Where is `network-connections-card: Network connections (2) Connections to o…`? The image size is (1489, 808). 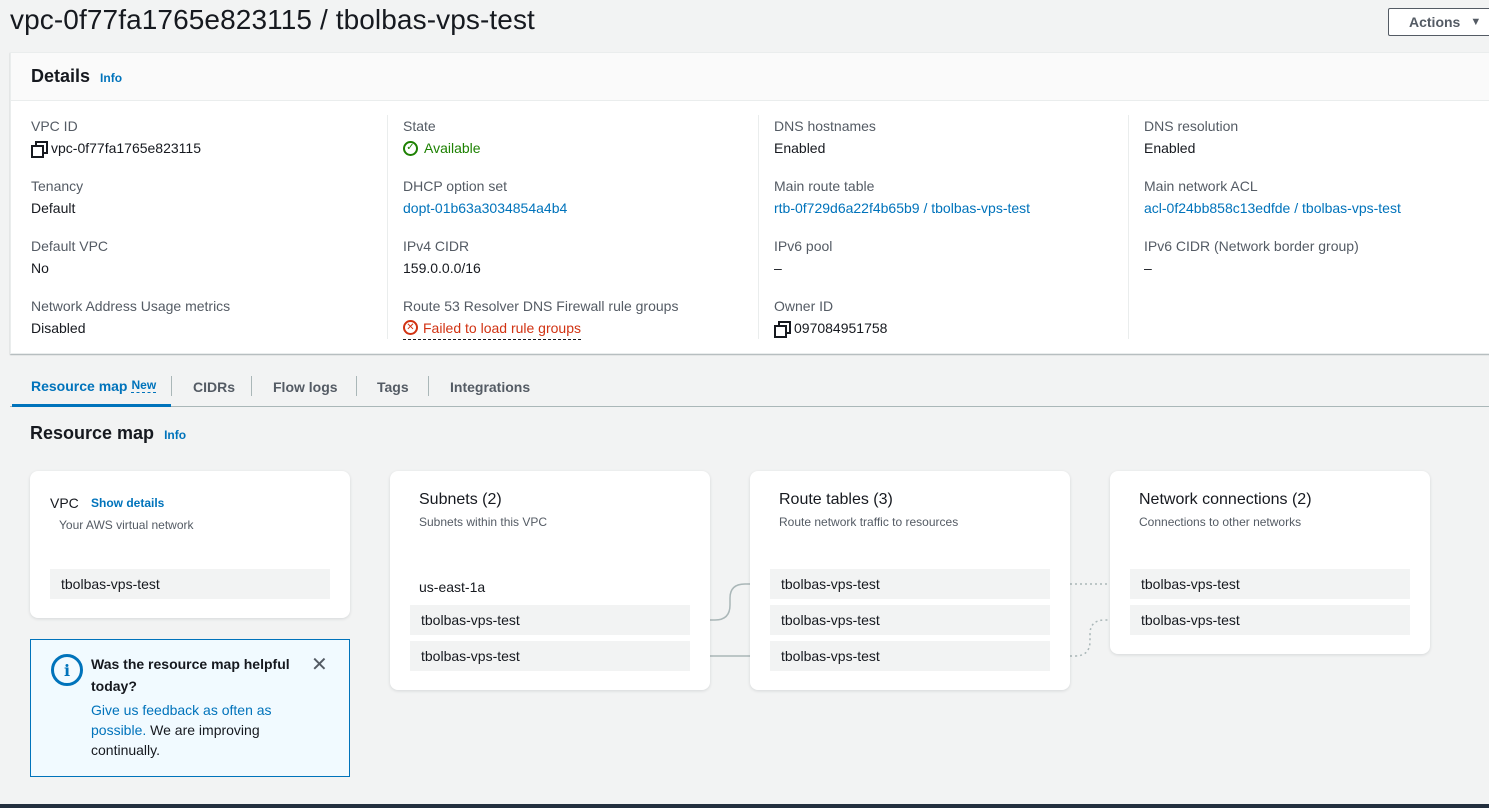 network-connections-card: Network connections (2) Connections to o… is located at coordinates (1270, 562).